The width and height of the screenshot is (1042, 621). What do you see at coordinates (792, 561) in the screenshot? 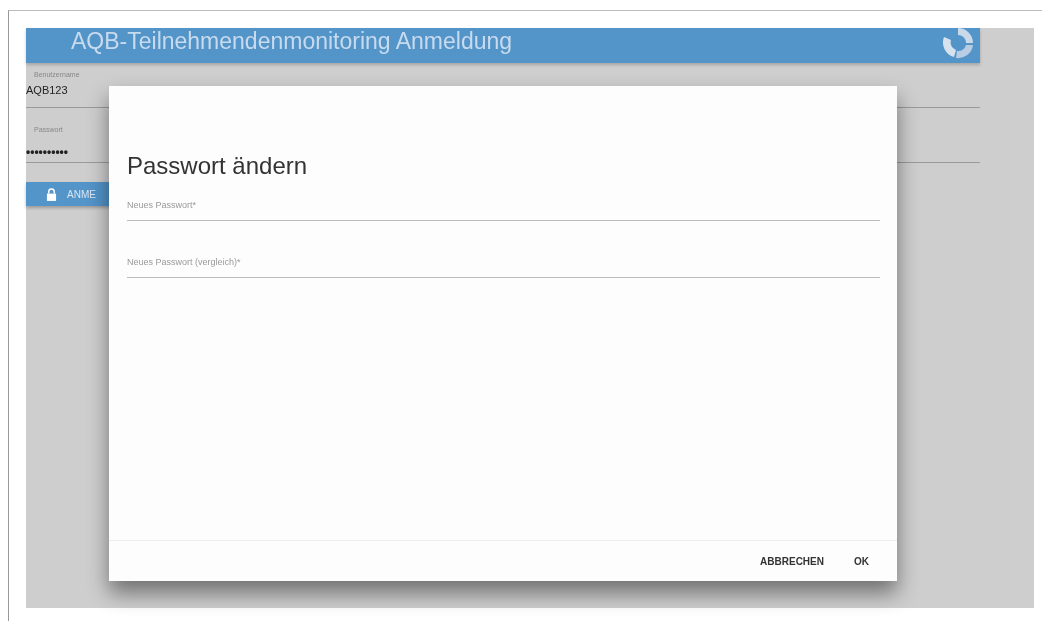
I see `cancel-button: ABBRECHEN` at bounding box center [792, 561].